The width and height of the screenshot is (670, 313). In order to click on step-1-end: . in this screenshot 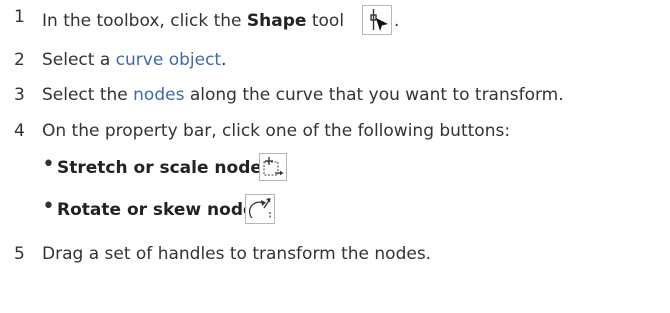, I will do `click(397, 21)`.